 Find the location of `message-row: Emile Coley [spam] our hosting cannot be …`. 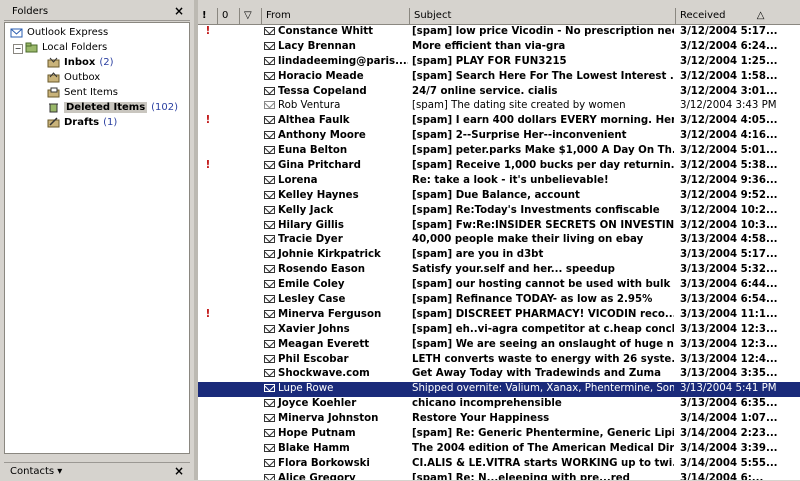

message-row: Emile Coley [spam] our hosting cannot be … is located at coordinates (499, 285).